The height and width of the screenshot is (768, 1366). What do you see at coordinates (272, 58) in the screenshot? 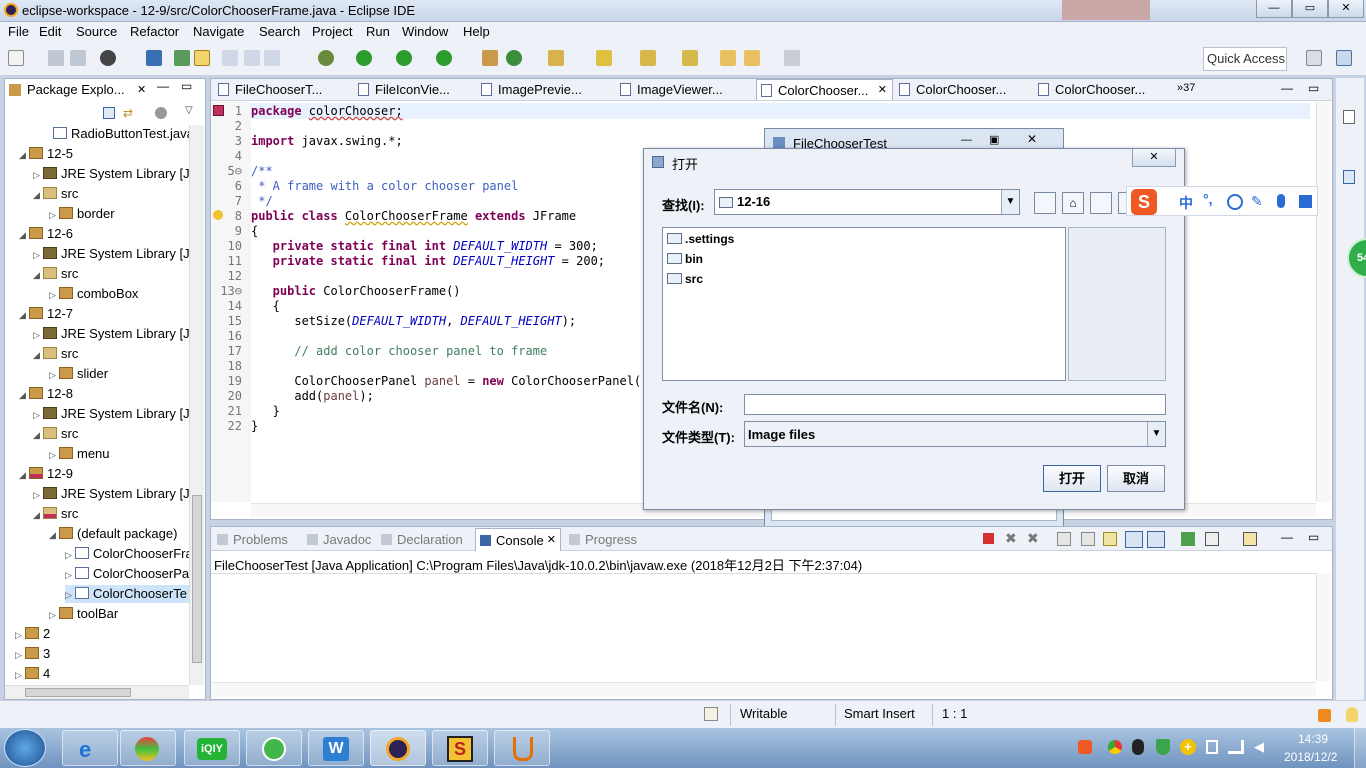
I see `pin-editor-icon` at bounding box center [272, 58].